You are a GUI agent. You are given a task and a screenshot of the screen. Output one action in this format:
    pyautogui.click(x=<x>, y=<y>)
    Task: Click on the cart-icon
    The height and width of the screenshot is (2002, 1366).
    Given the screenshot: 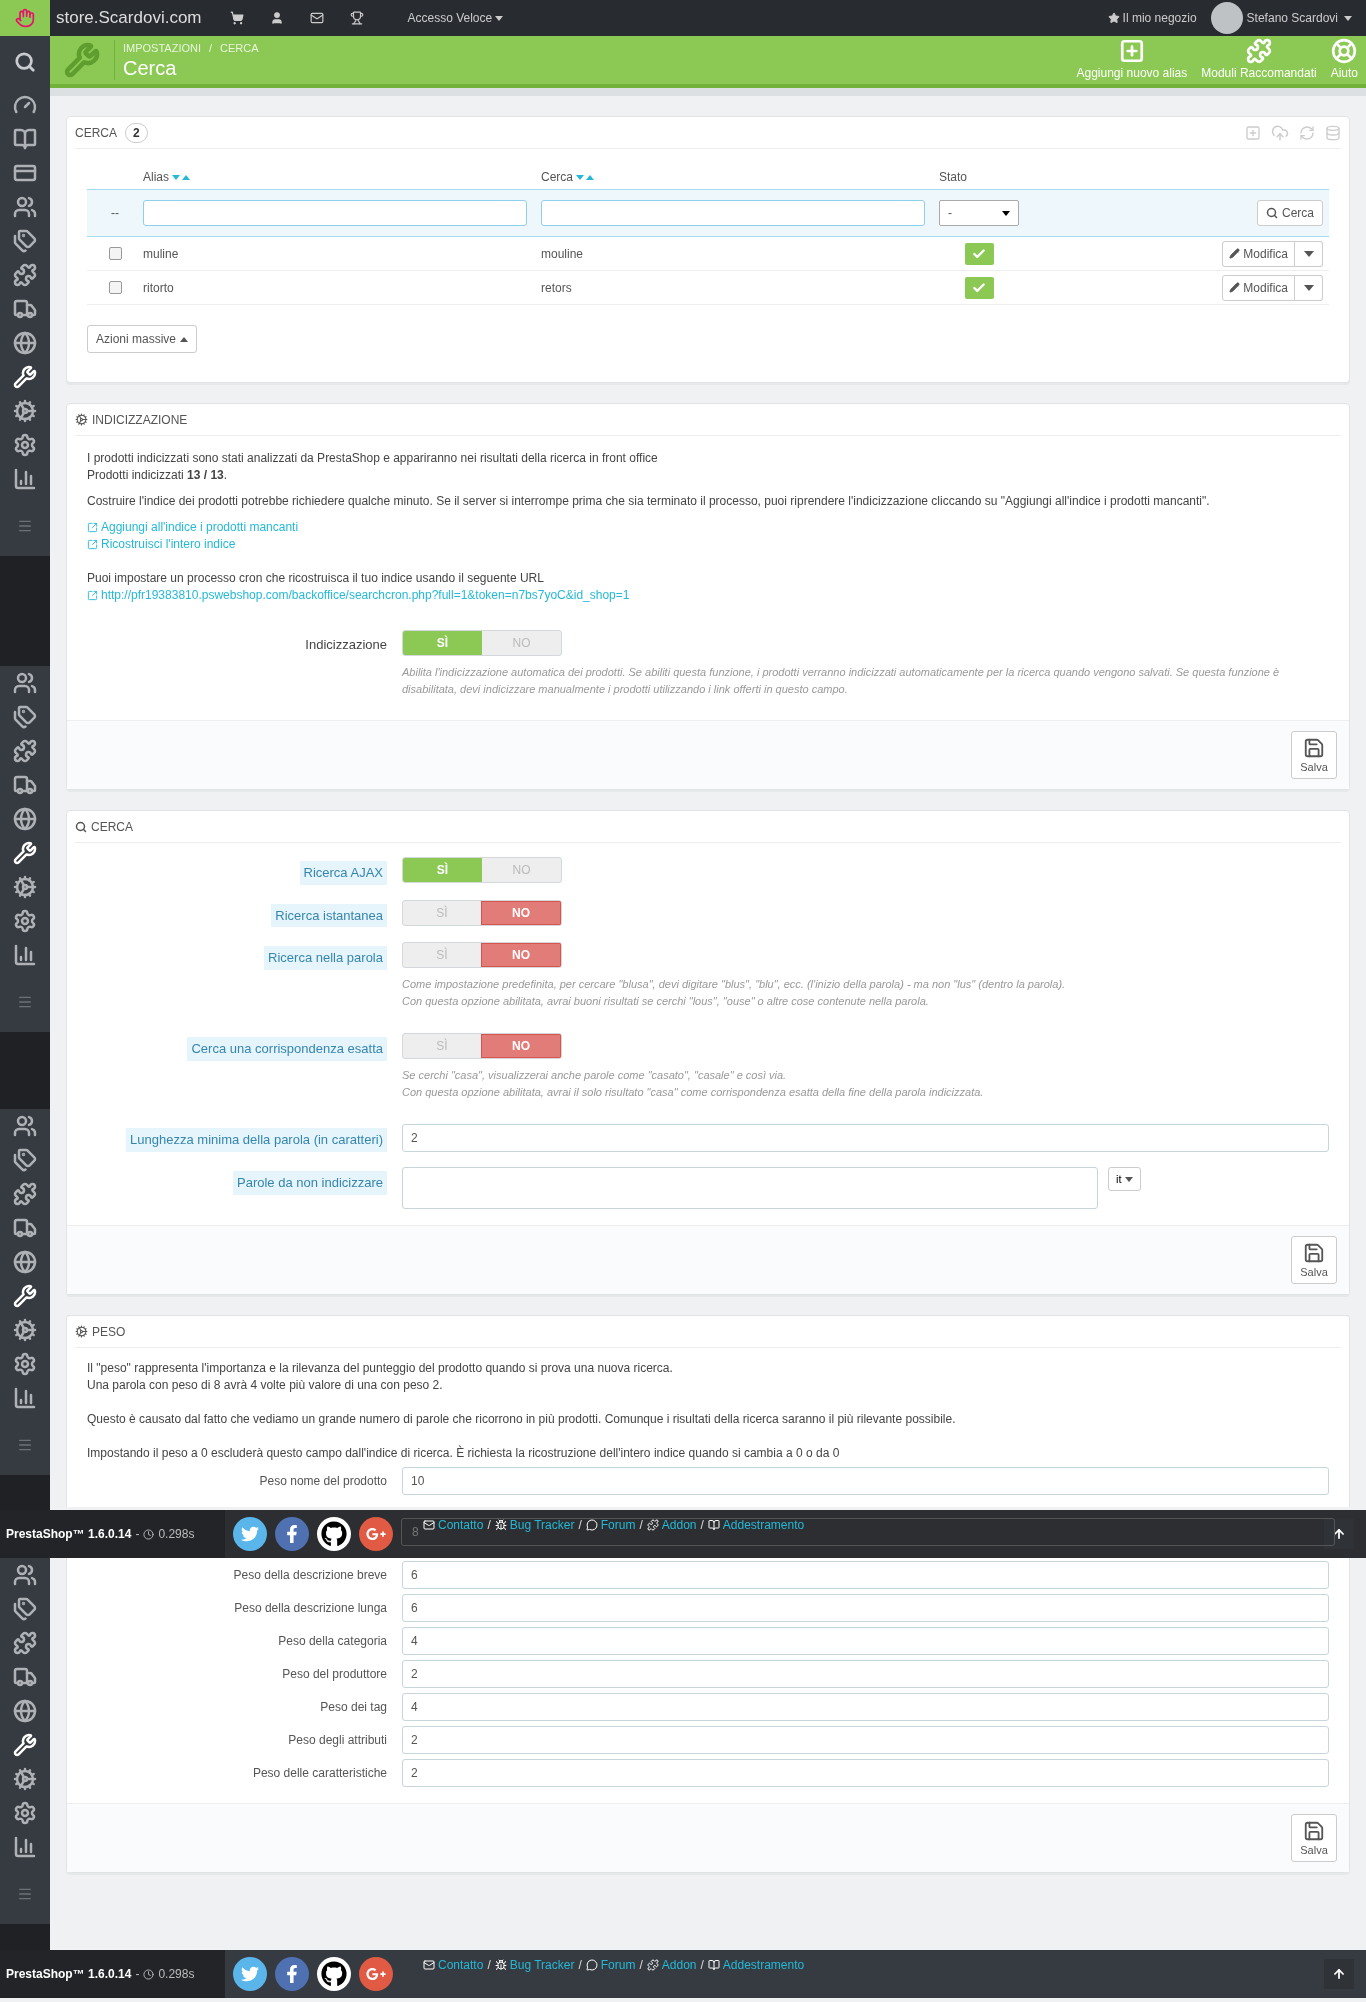 What is the action you would take?
    pyautogui.click(x=236, y=18)
    